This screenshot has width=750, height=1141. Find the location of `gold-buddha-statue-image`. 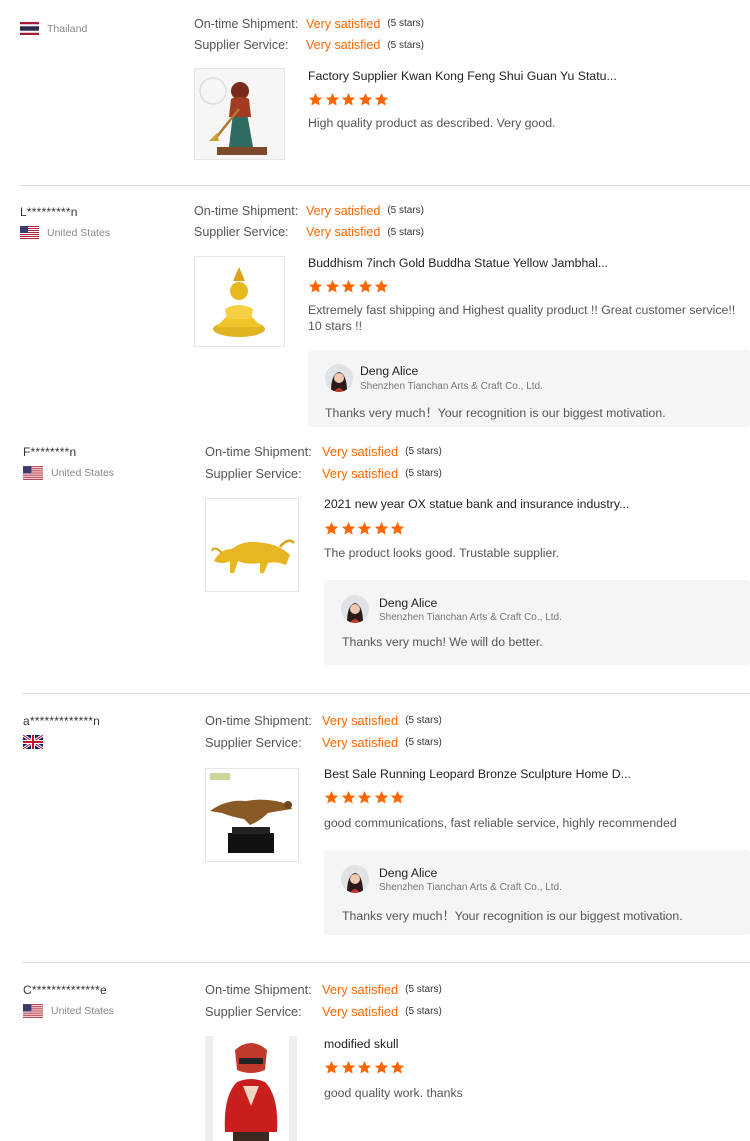

gold-buddha-statue-image is located at coordinates (239, 301).